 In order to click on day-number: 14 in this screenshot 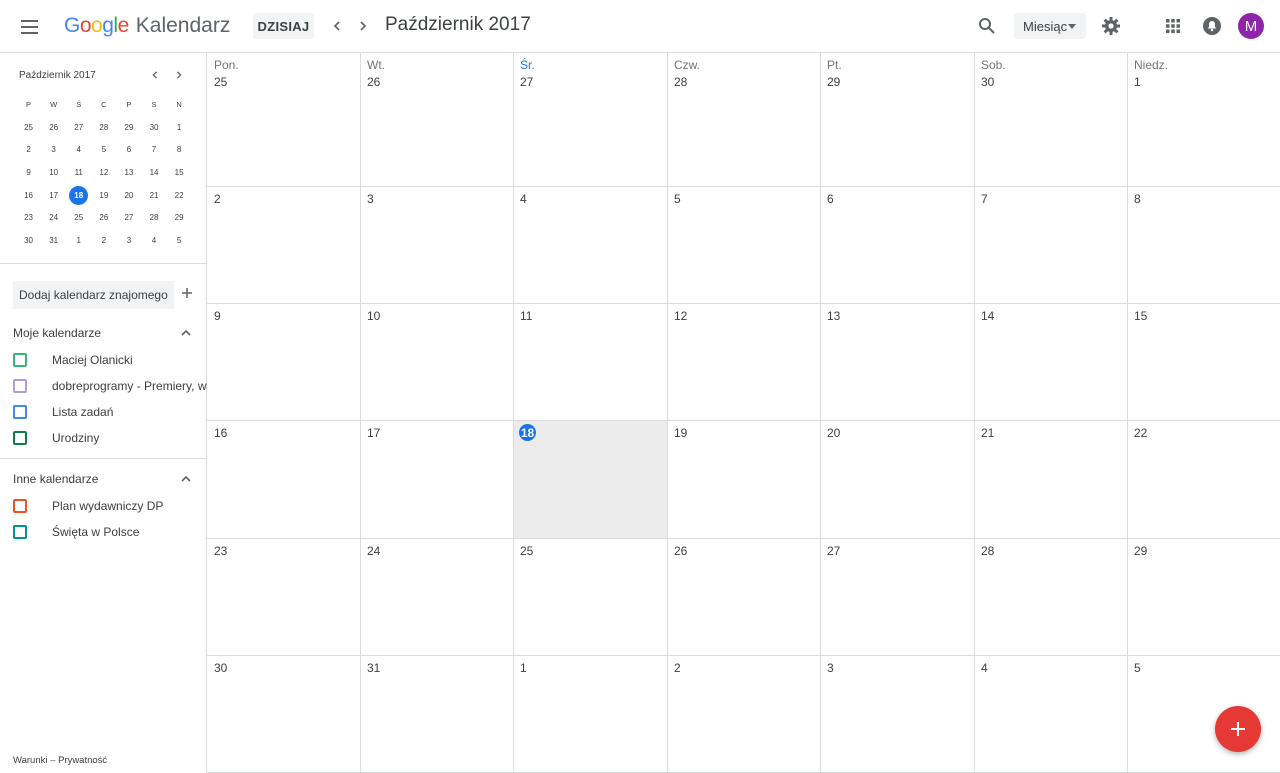, I will do `click(987, 316)`.